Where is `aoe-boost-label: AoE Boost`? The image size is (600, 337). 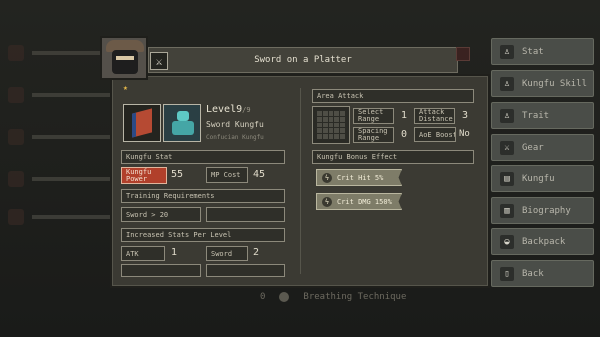
aoe-boost-label: AoE Boost is located at coordinates (435, 134).